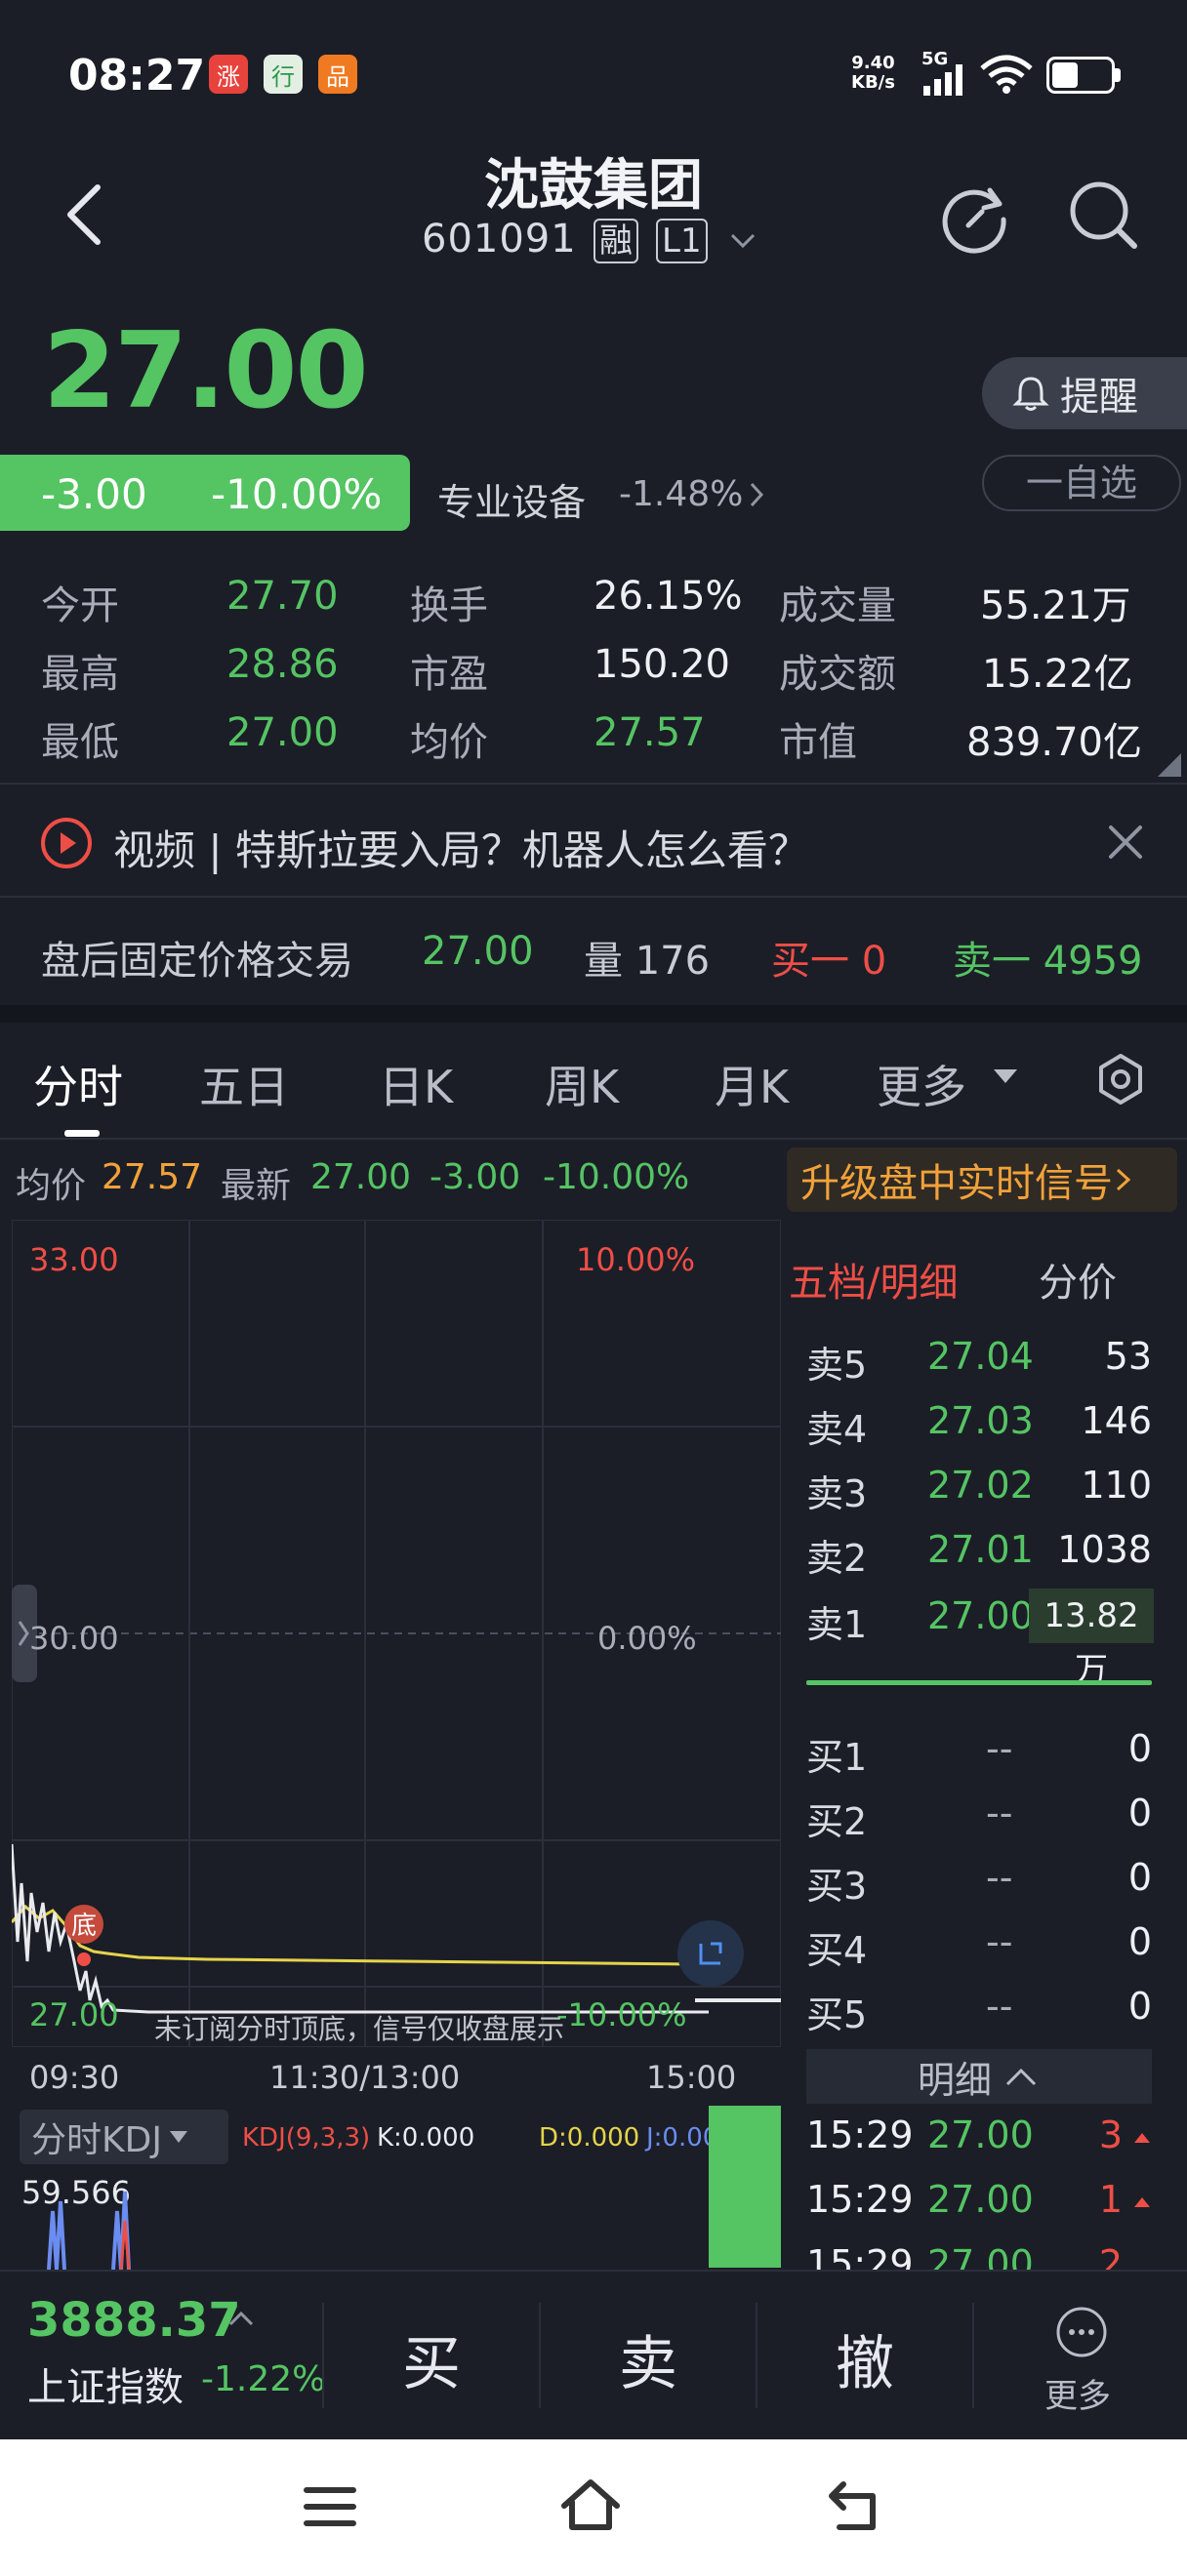 The image size is (1187, 2576). I want to click on y-axis-mid: 30.00, so click(74, 1638).